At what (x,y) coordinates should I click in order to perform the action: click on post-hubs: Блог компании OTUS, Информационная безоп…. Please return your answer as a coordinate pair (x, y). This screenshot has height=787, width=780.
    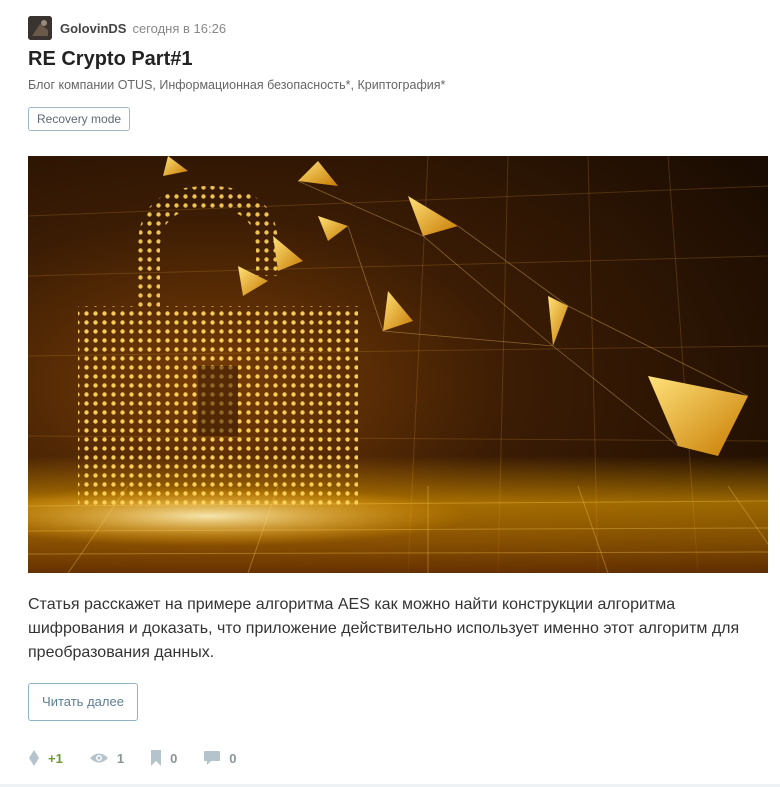
    Looking at the image, I should click on (237, 85).